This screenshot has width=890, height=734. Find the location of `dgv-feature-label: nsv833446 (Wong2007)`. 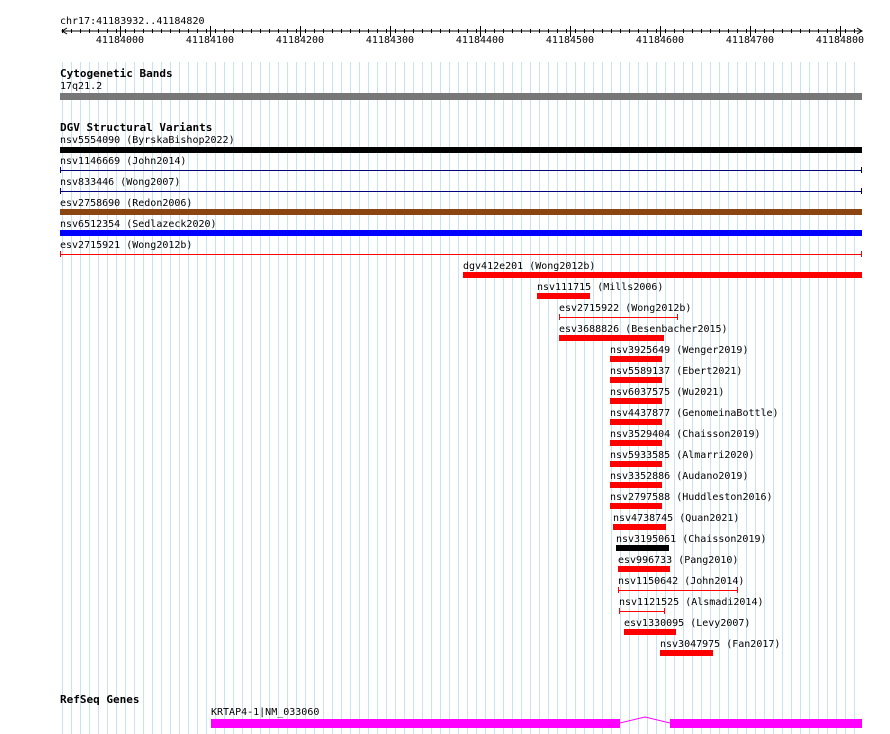

dgv-feature-label: nsv833446 (Wong2007) is located at coordinates (120, 182).